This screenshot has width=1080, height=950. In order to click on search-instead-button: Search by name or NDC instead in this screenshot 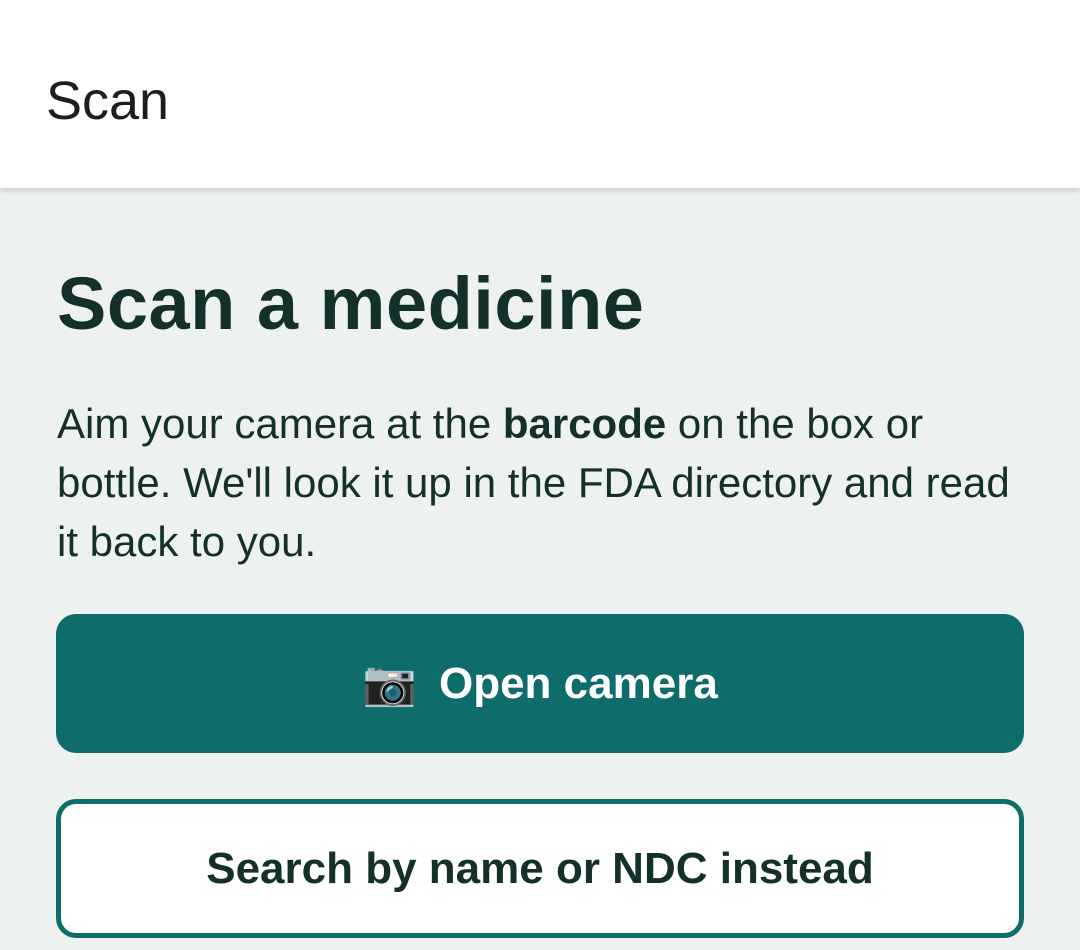, I will do `click(540, 868)`.